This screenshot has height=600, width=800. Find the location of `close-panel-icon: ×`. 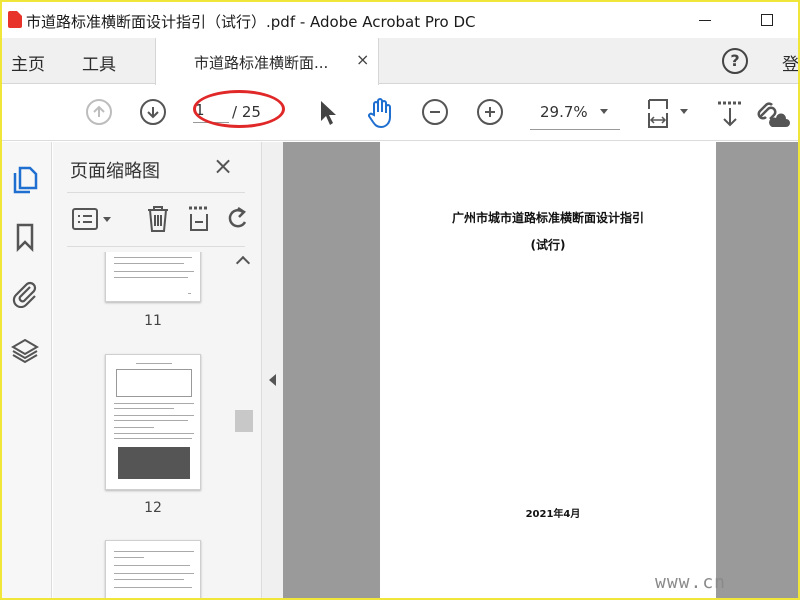

close-panel-icon: × is located at coordinates (223, 166).